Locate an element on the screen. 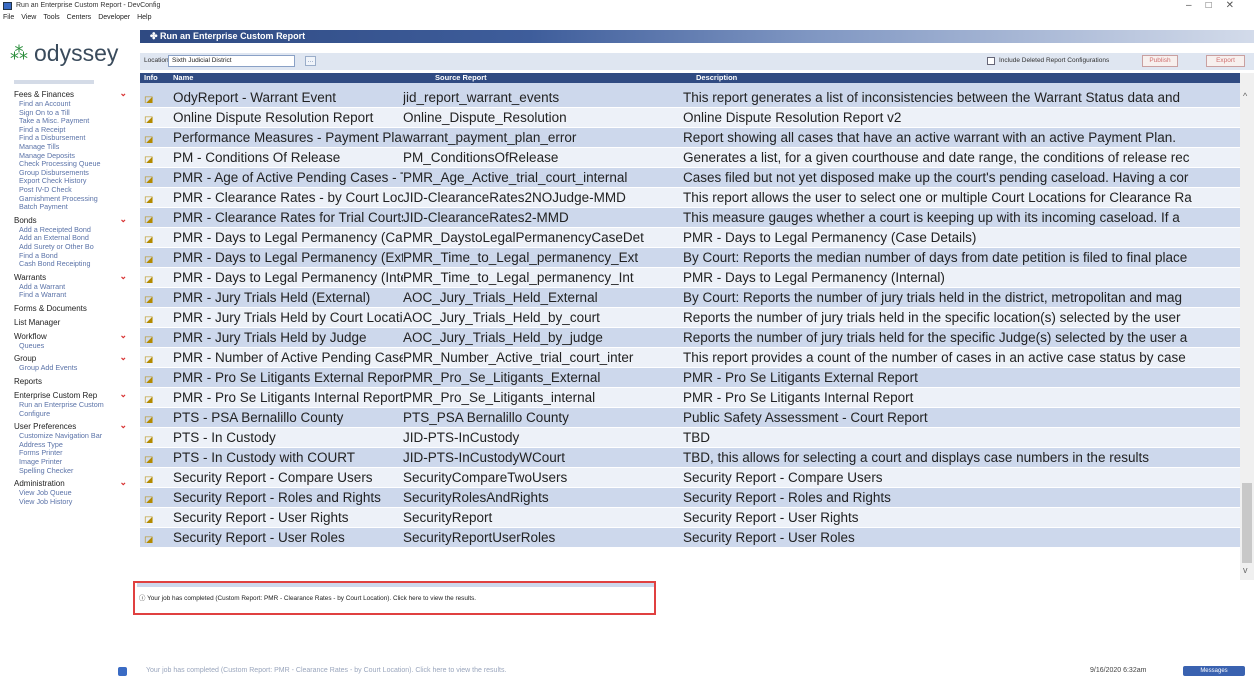 The width and height of the screenshot is (1256, 678). menu-item: View is located at coordinates (28, 17).